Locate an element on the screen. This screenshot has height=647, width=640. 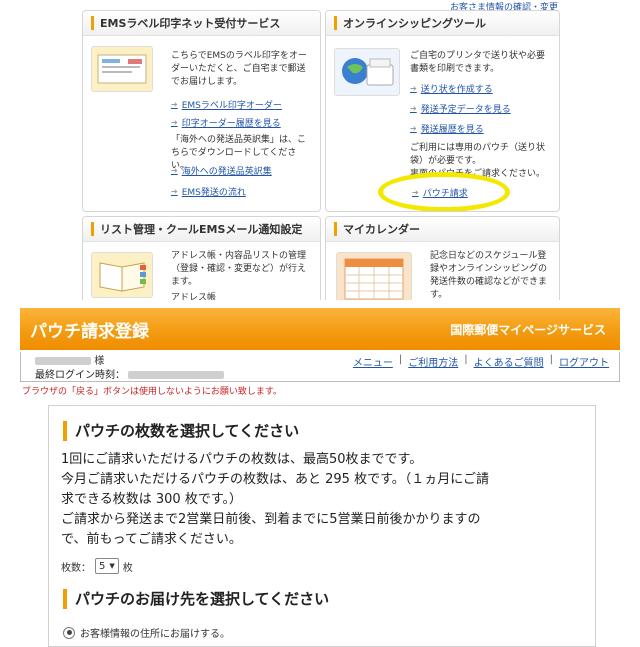
ems-label-order-link: ➔ EMSラベル印字オーダー is located at coordinates (226, 104).